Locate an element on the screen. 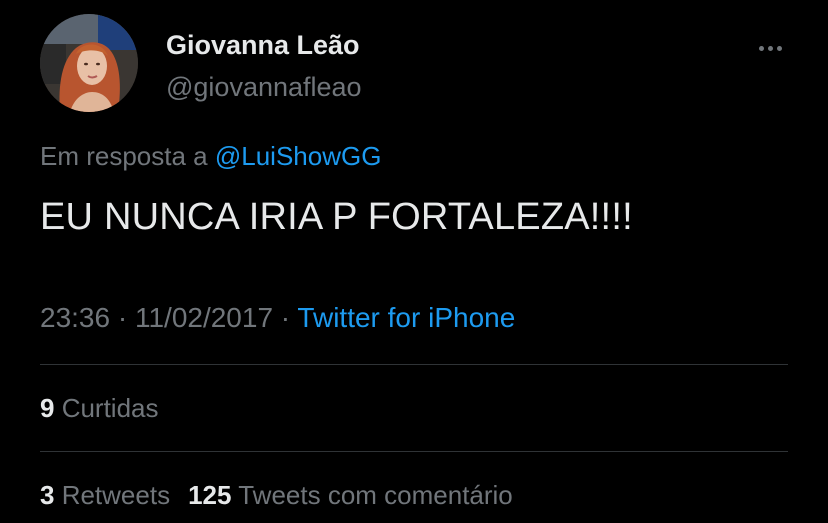  reply-context: Em resposta a @LuiShowGG is located at coordinates (210, 156).